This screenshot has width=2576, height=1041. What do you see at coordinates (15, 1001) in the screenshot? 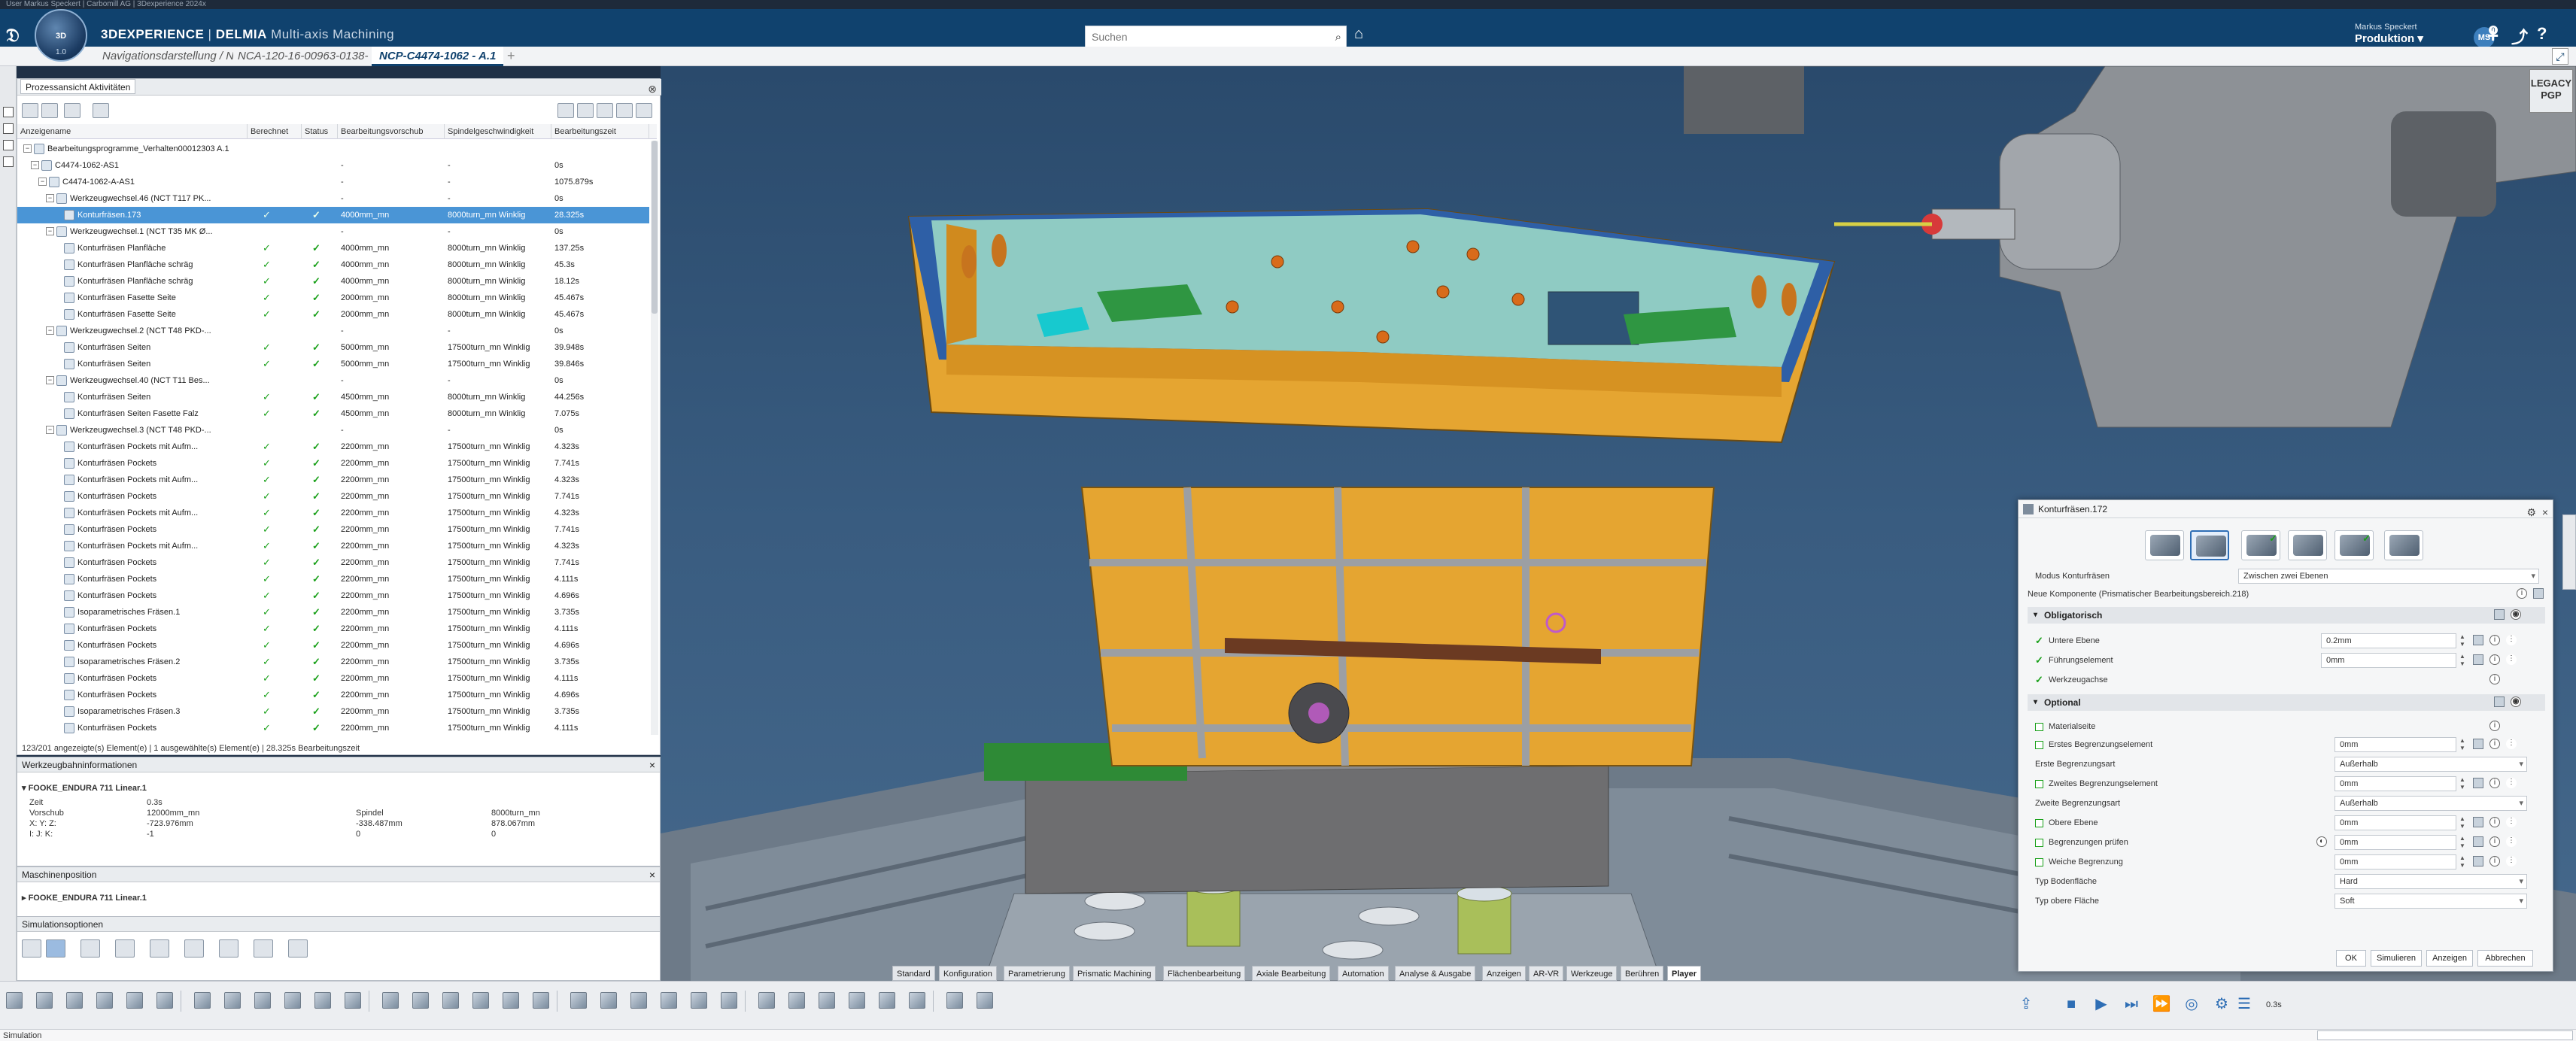
I see `cut-icon` at bounding box center [15, 1001].